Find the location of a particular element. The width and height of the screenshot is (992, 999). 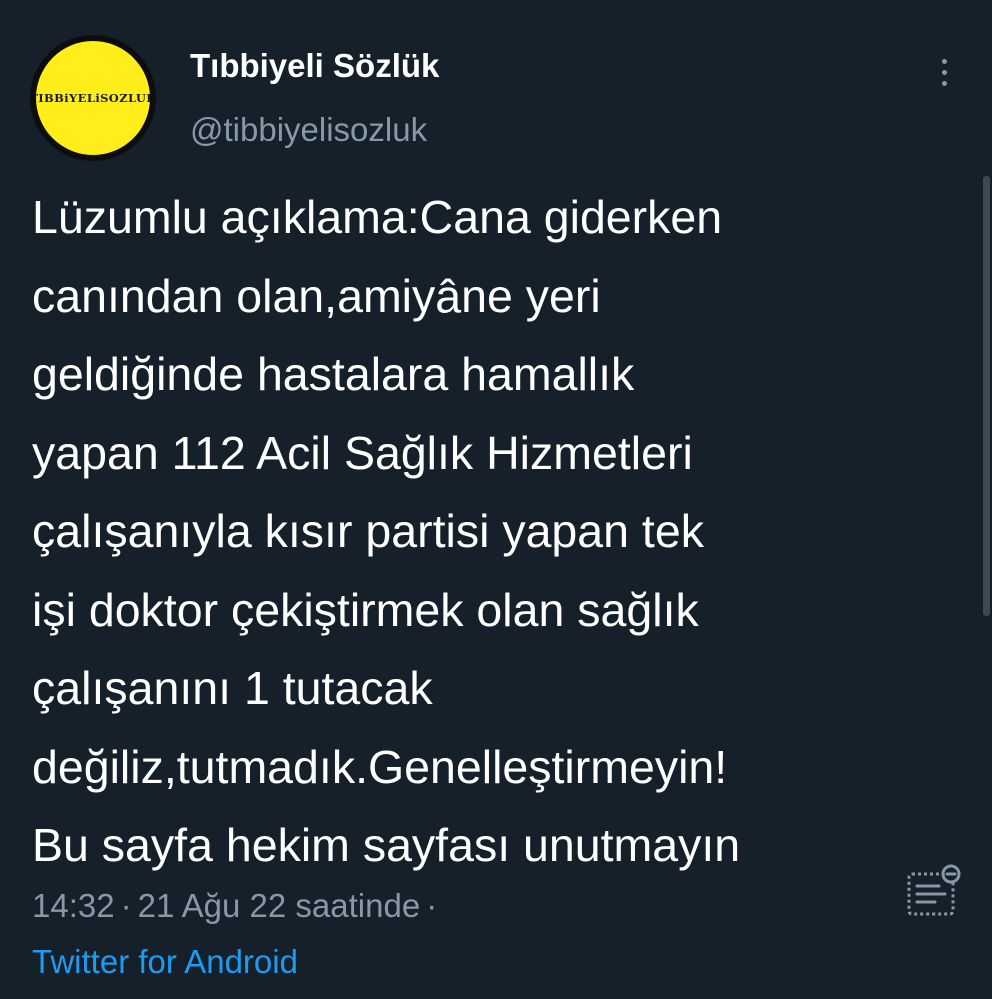

avatar: TIBBiYELiSOZLUK is located at coordinates (93, 98).